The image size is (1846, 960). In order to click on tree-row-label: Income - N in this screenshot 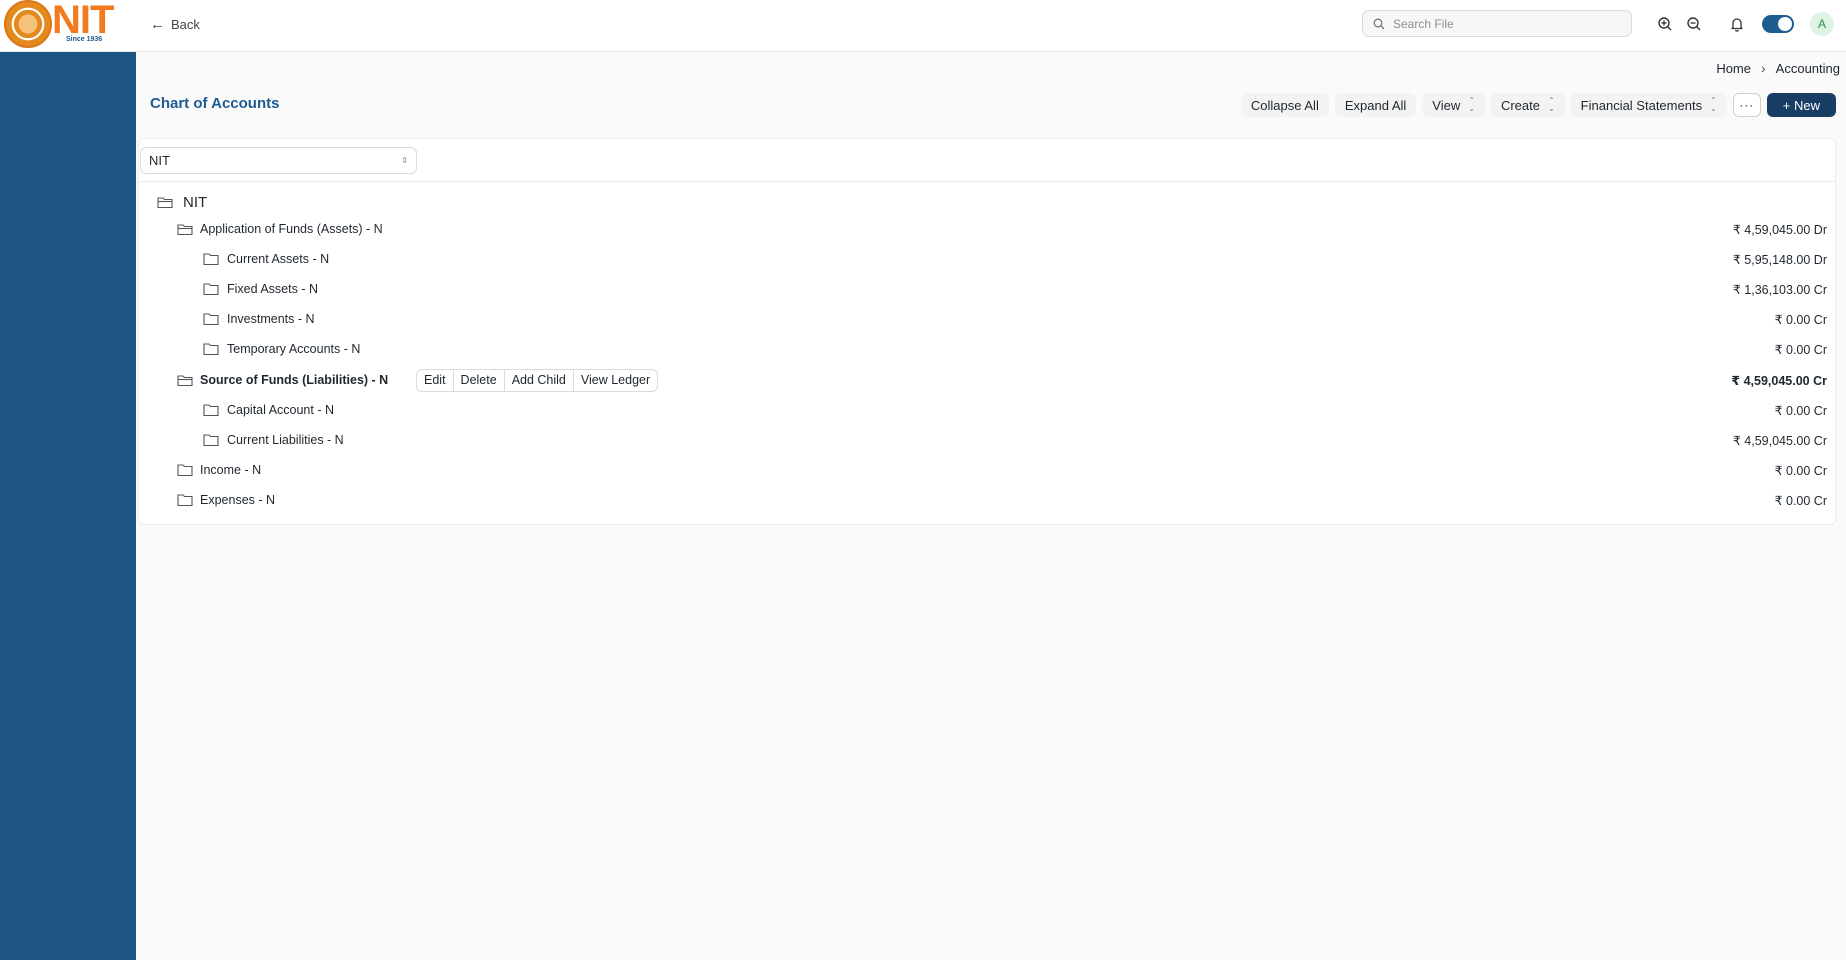, I will do `click(231, 470)`.